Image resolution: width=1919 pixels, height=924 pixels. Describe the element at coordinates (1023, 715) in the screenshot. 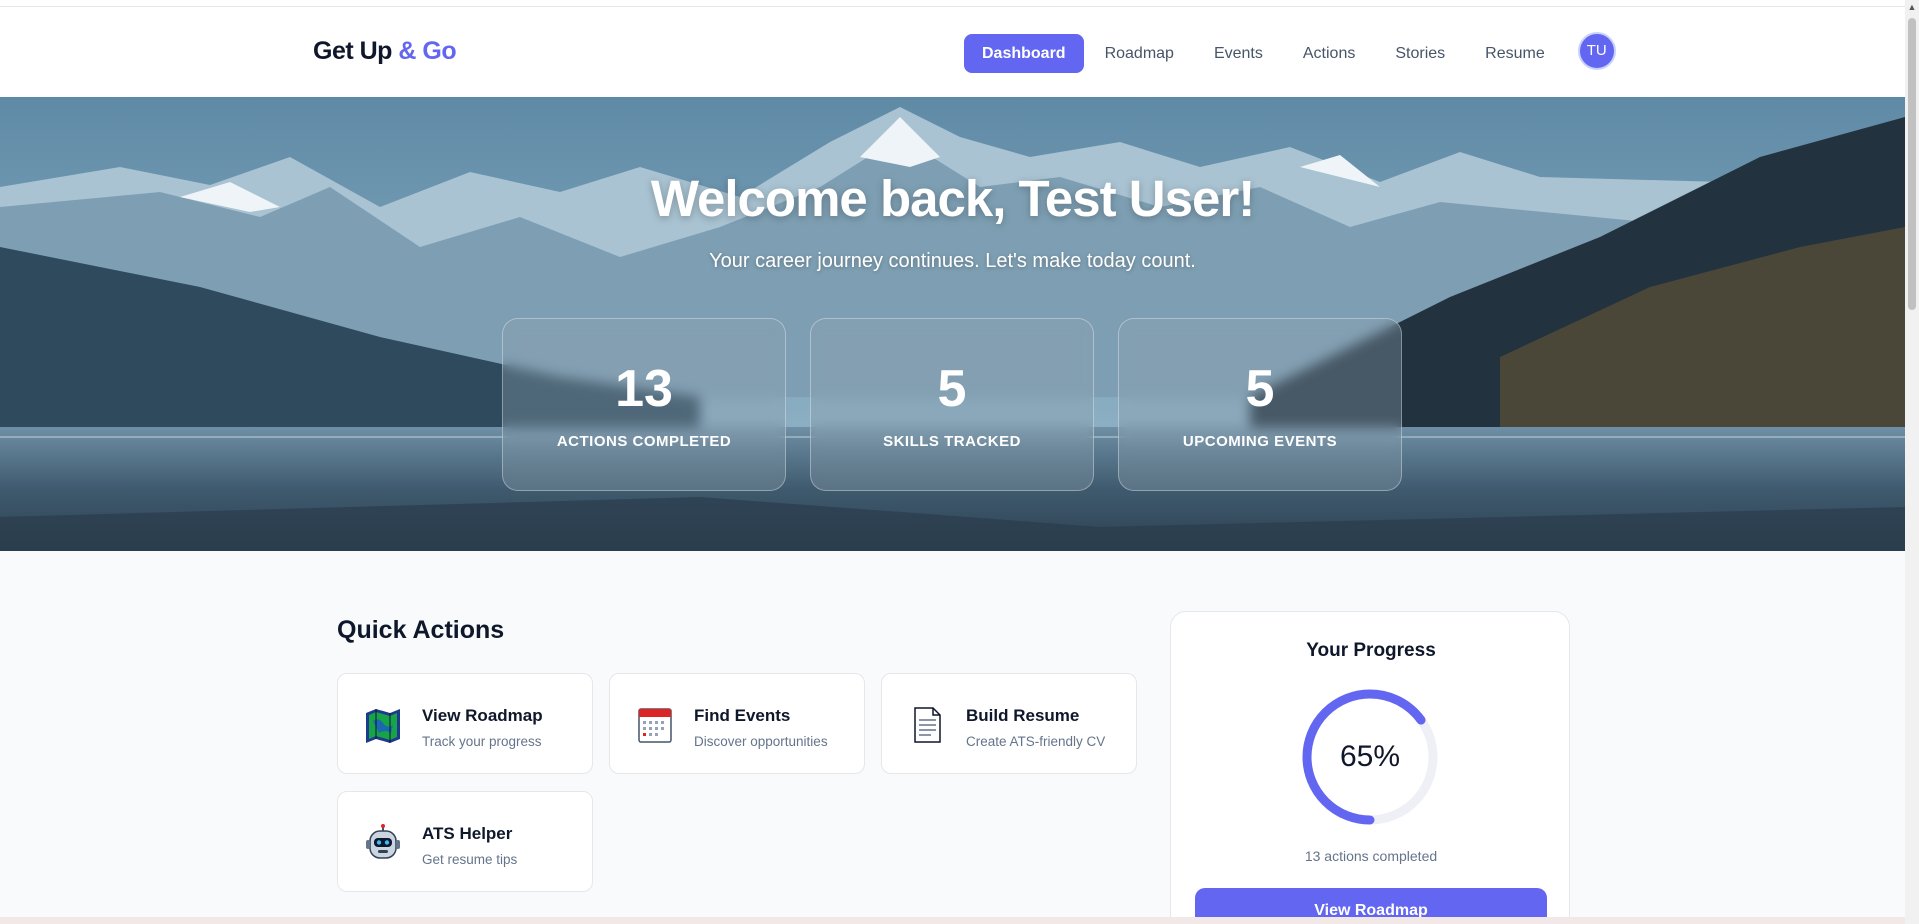

I see `card-title: Build Resume` at that location.